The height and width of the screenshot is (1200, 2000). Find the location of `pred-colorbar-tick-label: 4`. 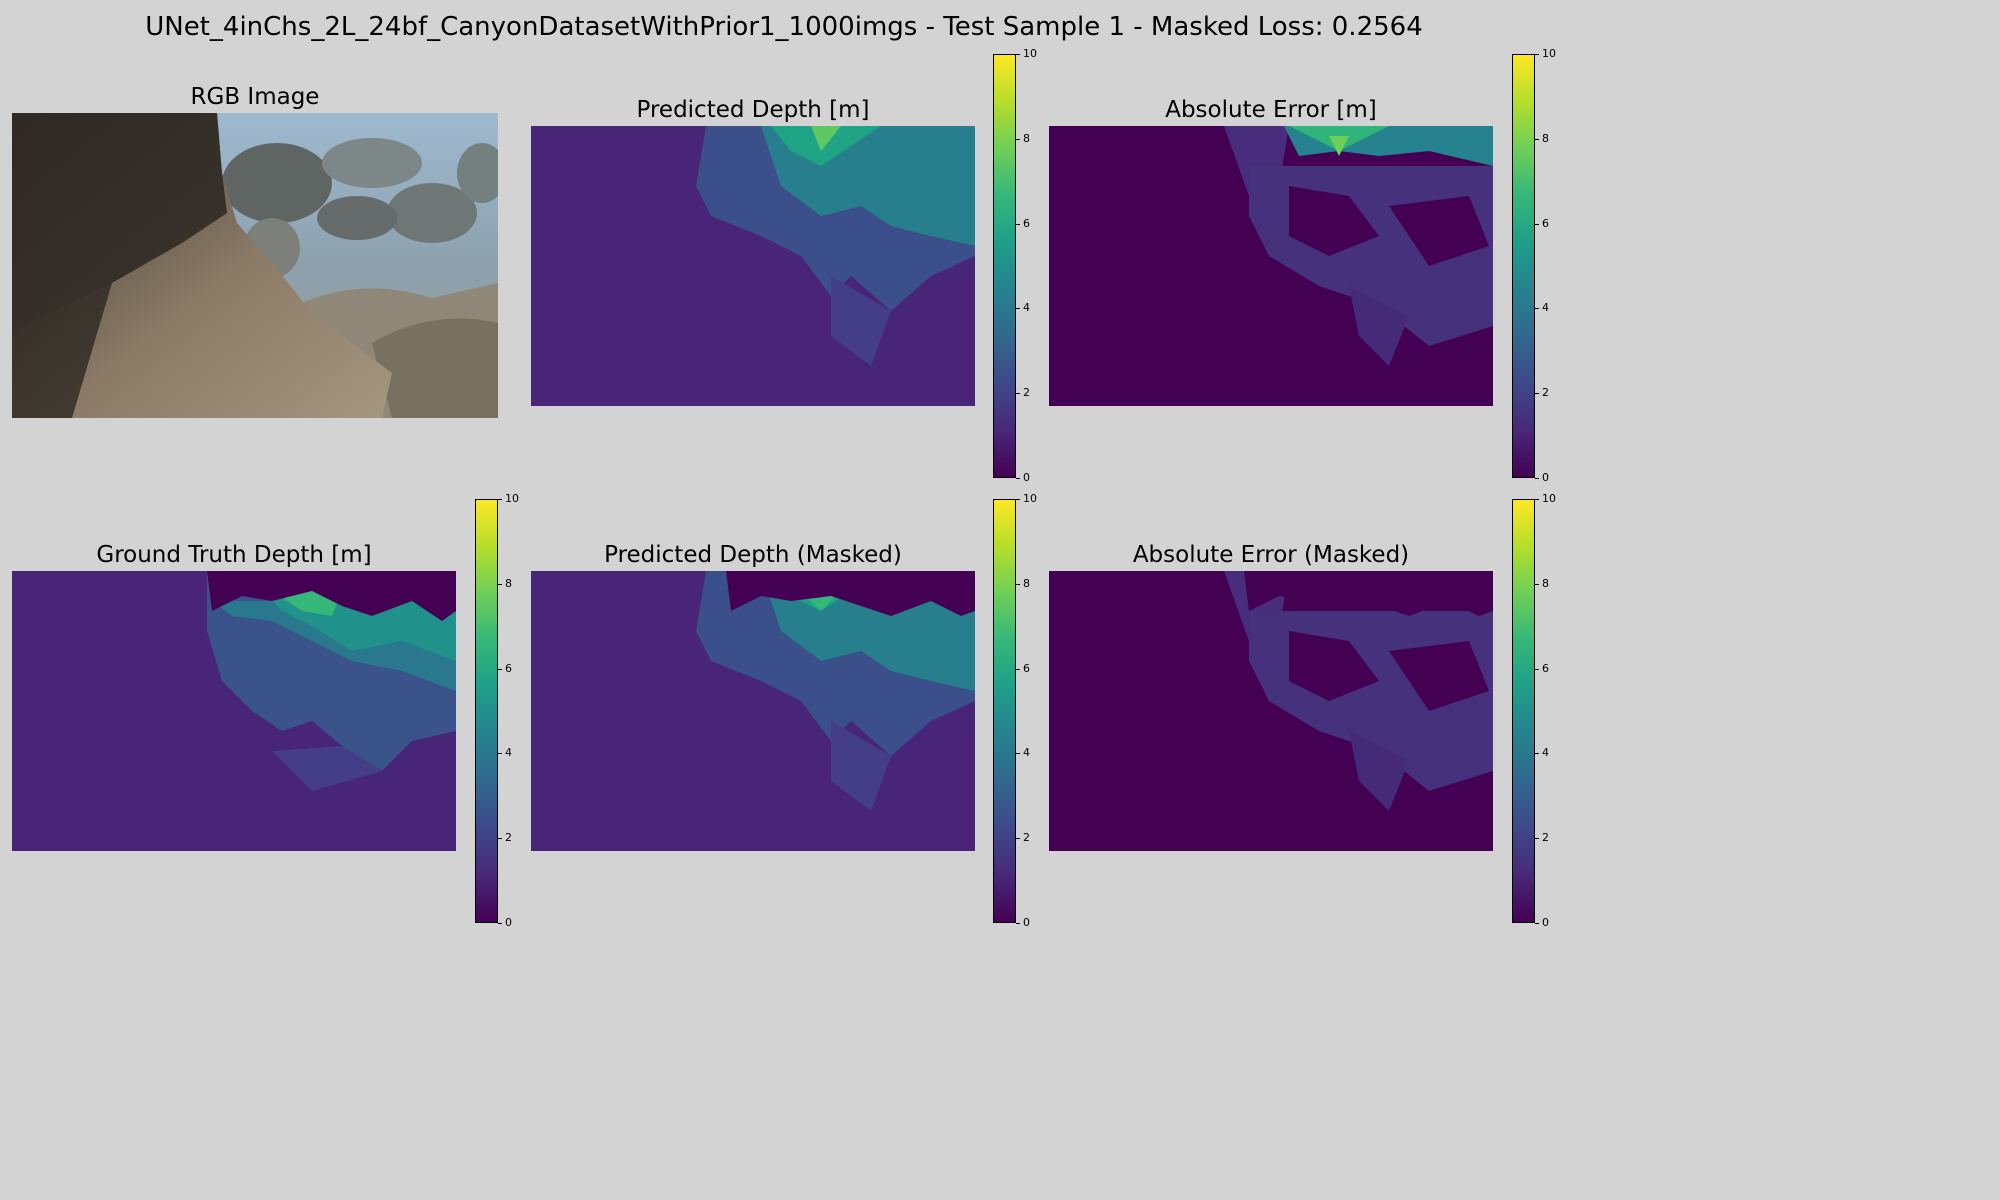

pred-colorbar-tick-label: 4 is located at coordinates (1026, 307).